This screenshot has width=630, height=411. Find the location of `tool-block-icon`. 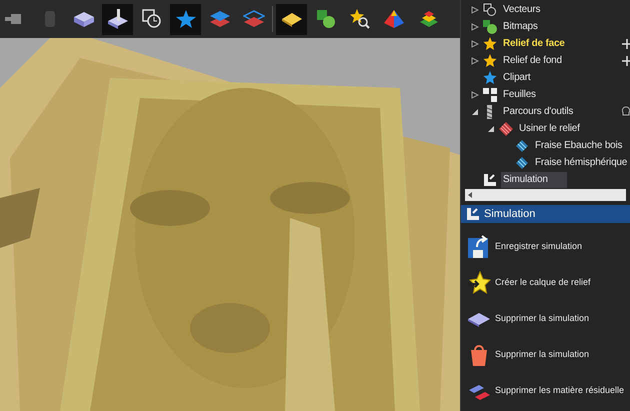

tool-block-icon is located at coordinates (117, 19).